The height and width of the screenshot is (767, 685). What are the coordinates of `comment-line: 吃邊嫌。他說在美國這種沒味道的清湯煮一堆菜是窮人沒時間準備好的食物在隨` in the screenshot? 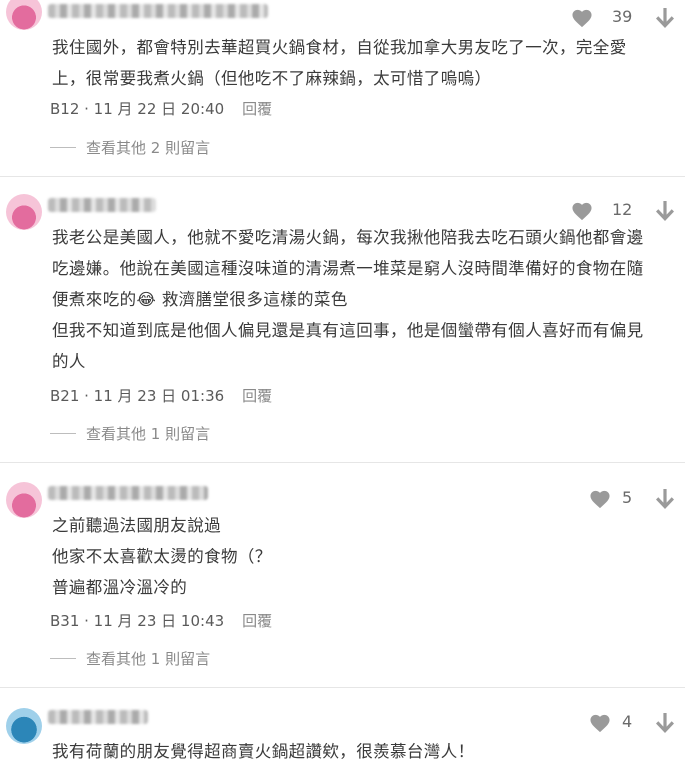 It's located at (348, 268).